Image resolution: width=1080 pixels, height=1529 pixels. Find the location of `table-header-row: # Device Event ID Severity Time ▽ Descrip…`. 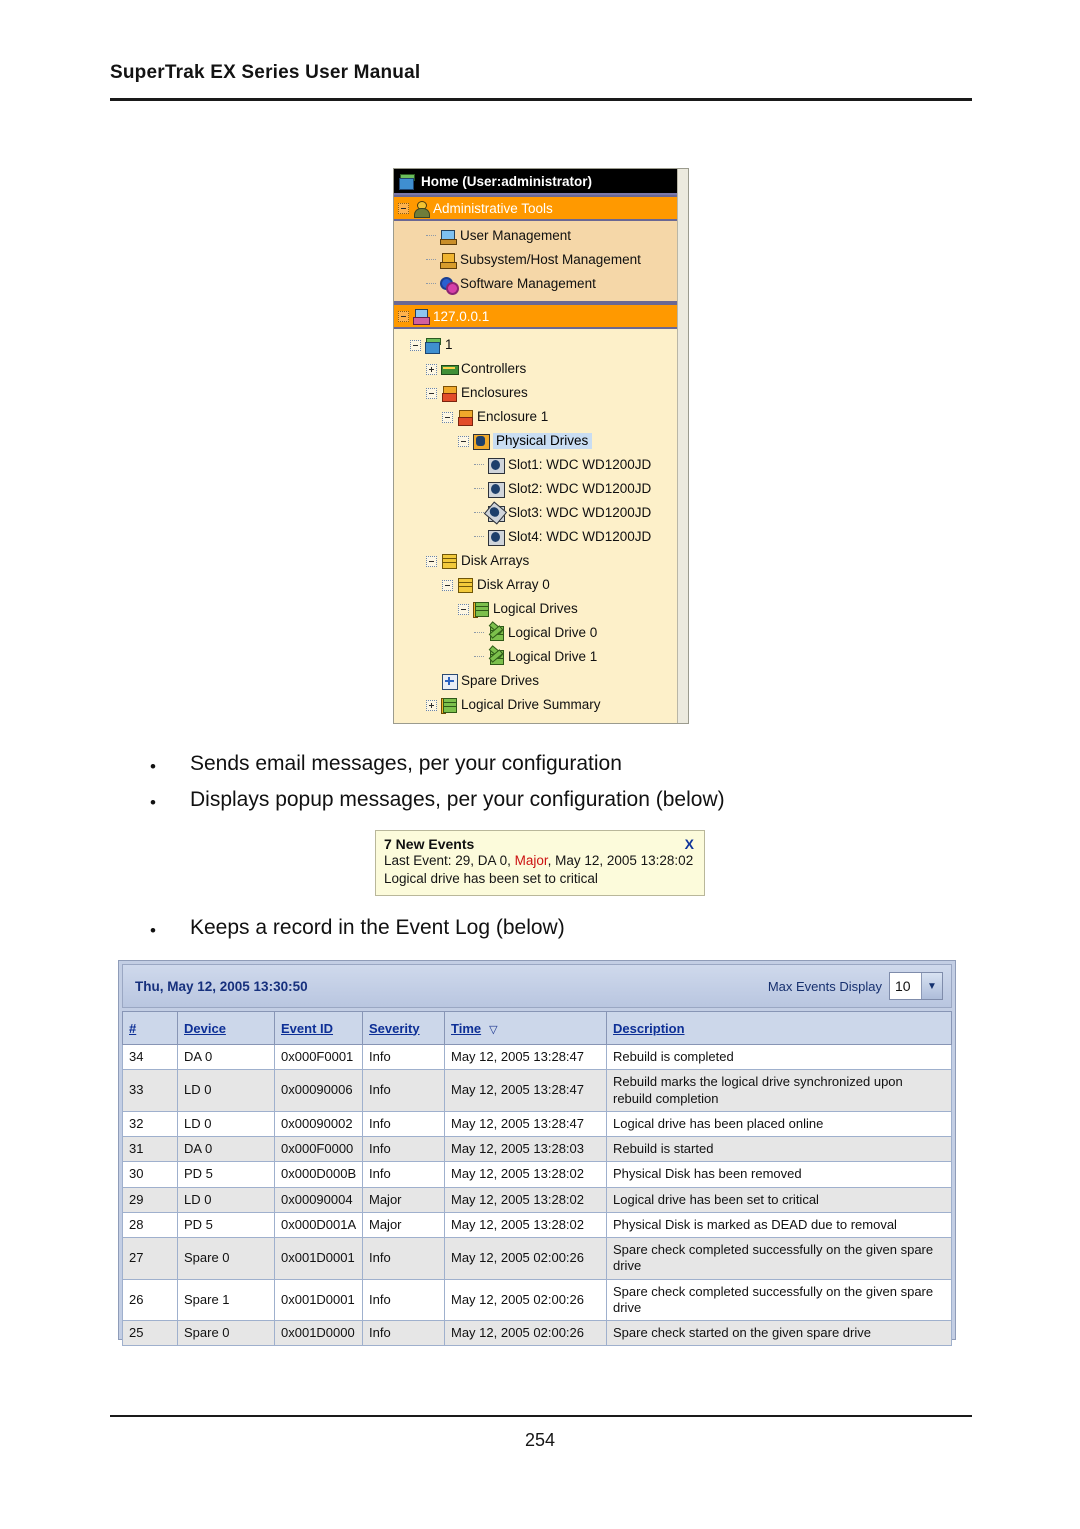

table-header-row: # Device Event ID Severity Time ▽ Descrip… is located at coordinates (537, 1028).